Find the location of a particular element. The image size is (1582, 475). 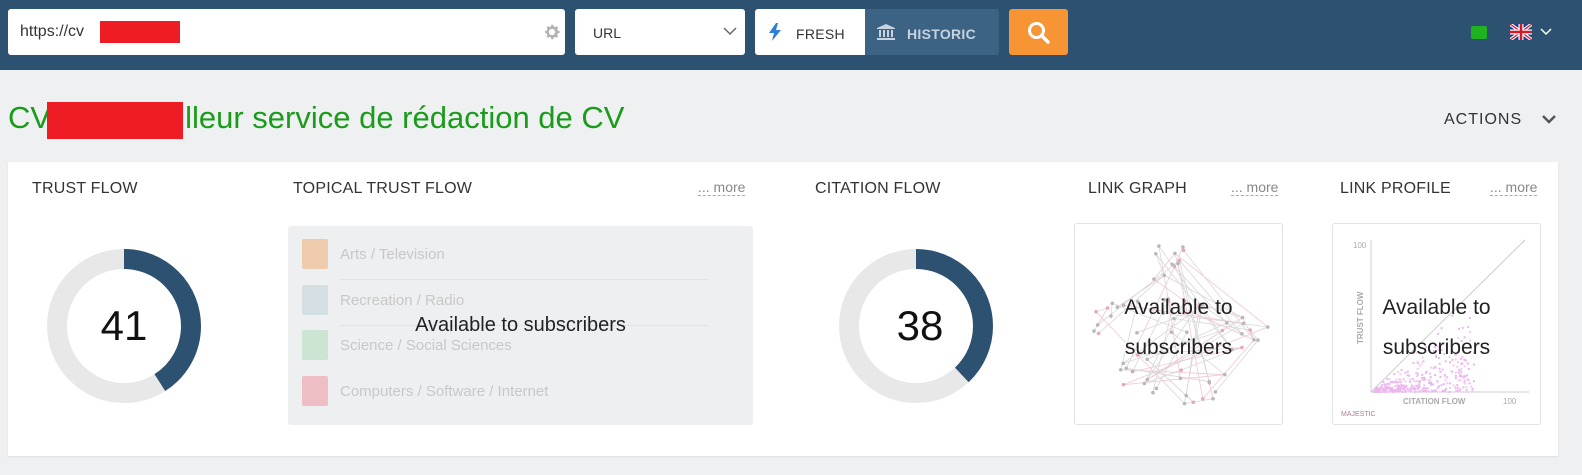

link-graph-thumbnail: Available to subscribers is located at coordinates (1178, 324).